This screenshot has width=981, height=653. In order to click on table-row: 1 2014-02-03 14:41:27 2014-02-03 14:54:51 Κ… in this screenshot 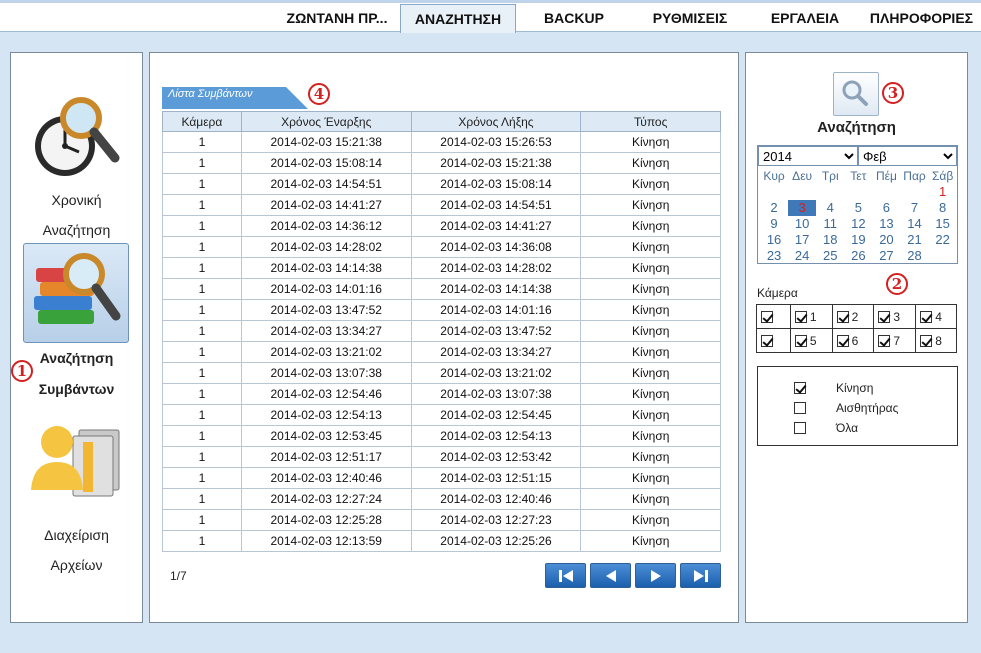, I will do `click(441, 205)`.